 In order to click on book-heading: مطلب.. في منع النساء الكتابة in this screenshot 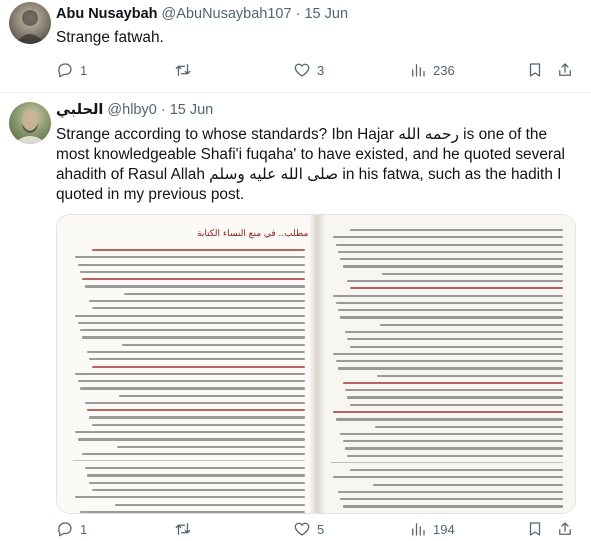, I will do `click(253, 234)`.